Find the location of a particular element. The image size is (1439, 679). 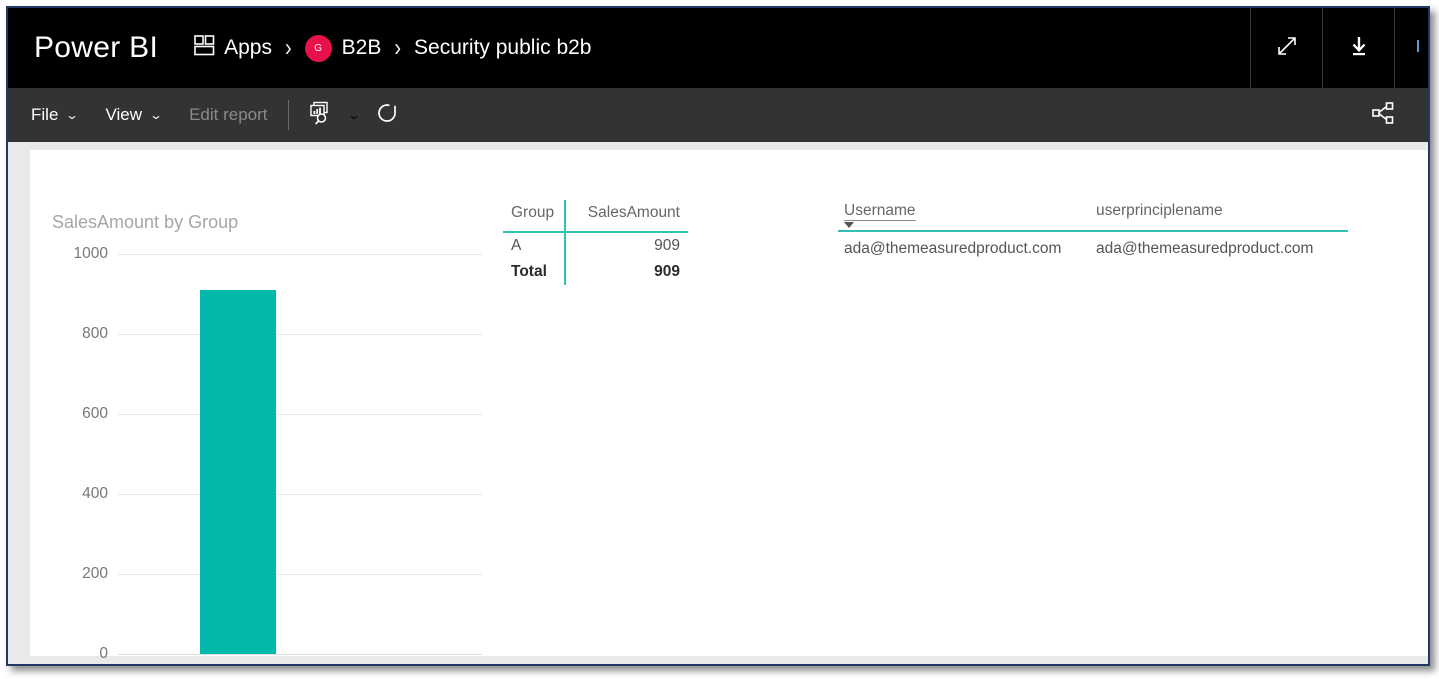

chart-y-tick-label: 0 is located at coordinates (103, 653).